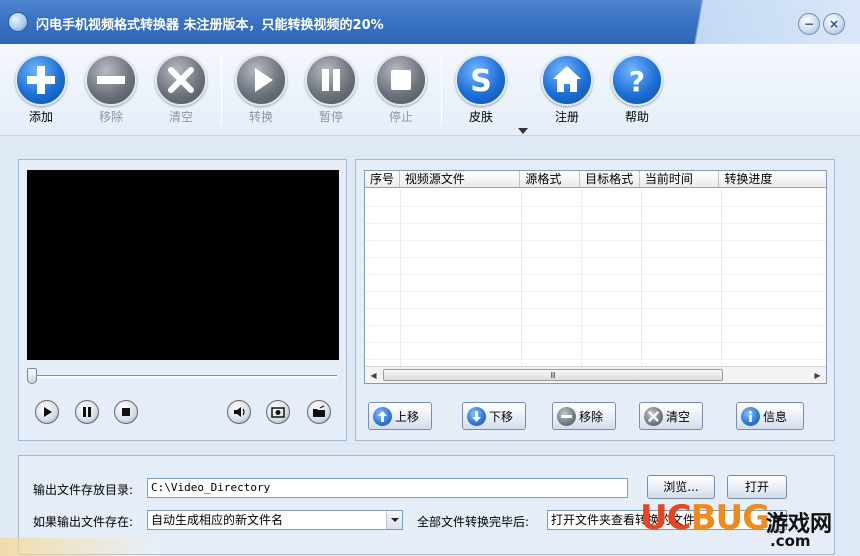 Image resolution: width=860 pixels, height=556 pixels. I want to click on column-header-current-time: 当前时间, so click(680, 179).